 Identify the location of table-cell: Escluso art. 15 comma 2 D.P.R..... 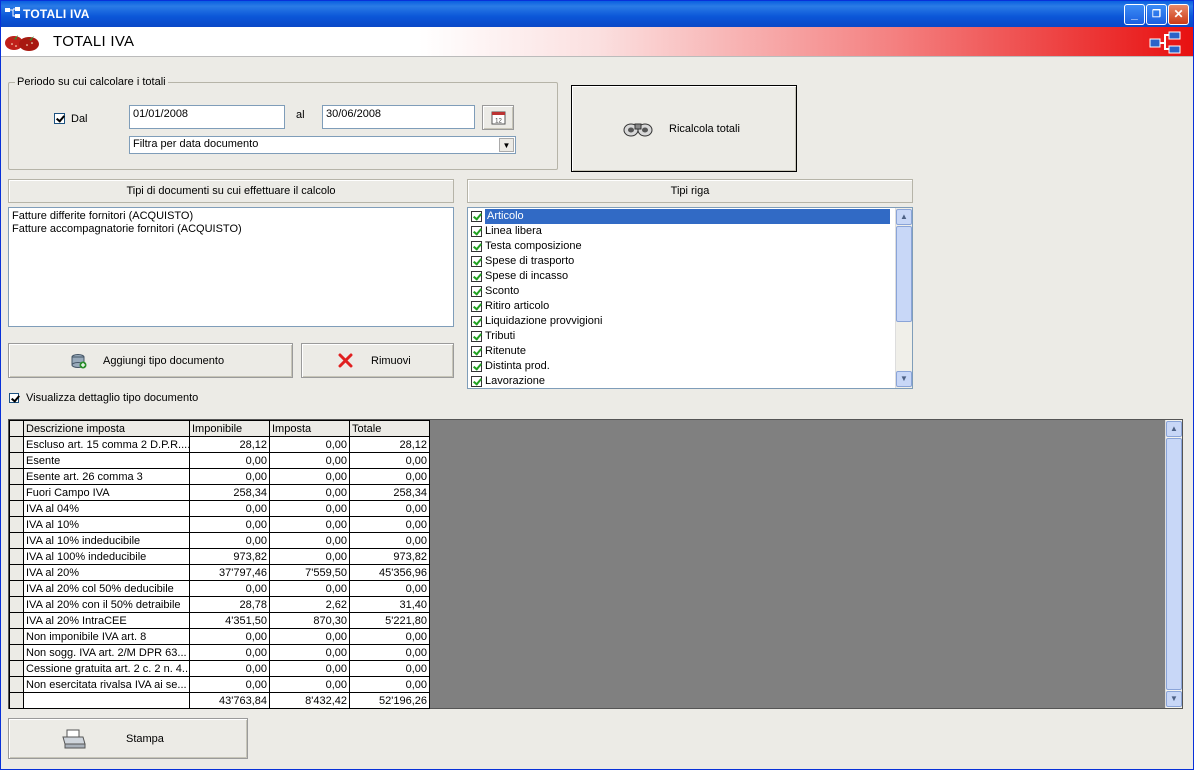
(106, 444).